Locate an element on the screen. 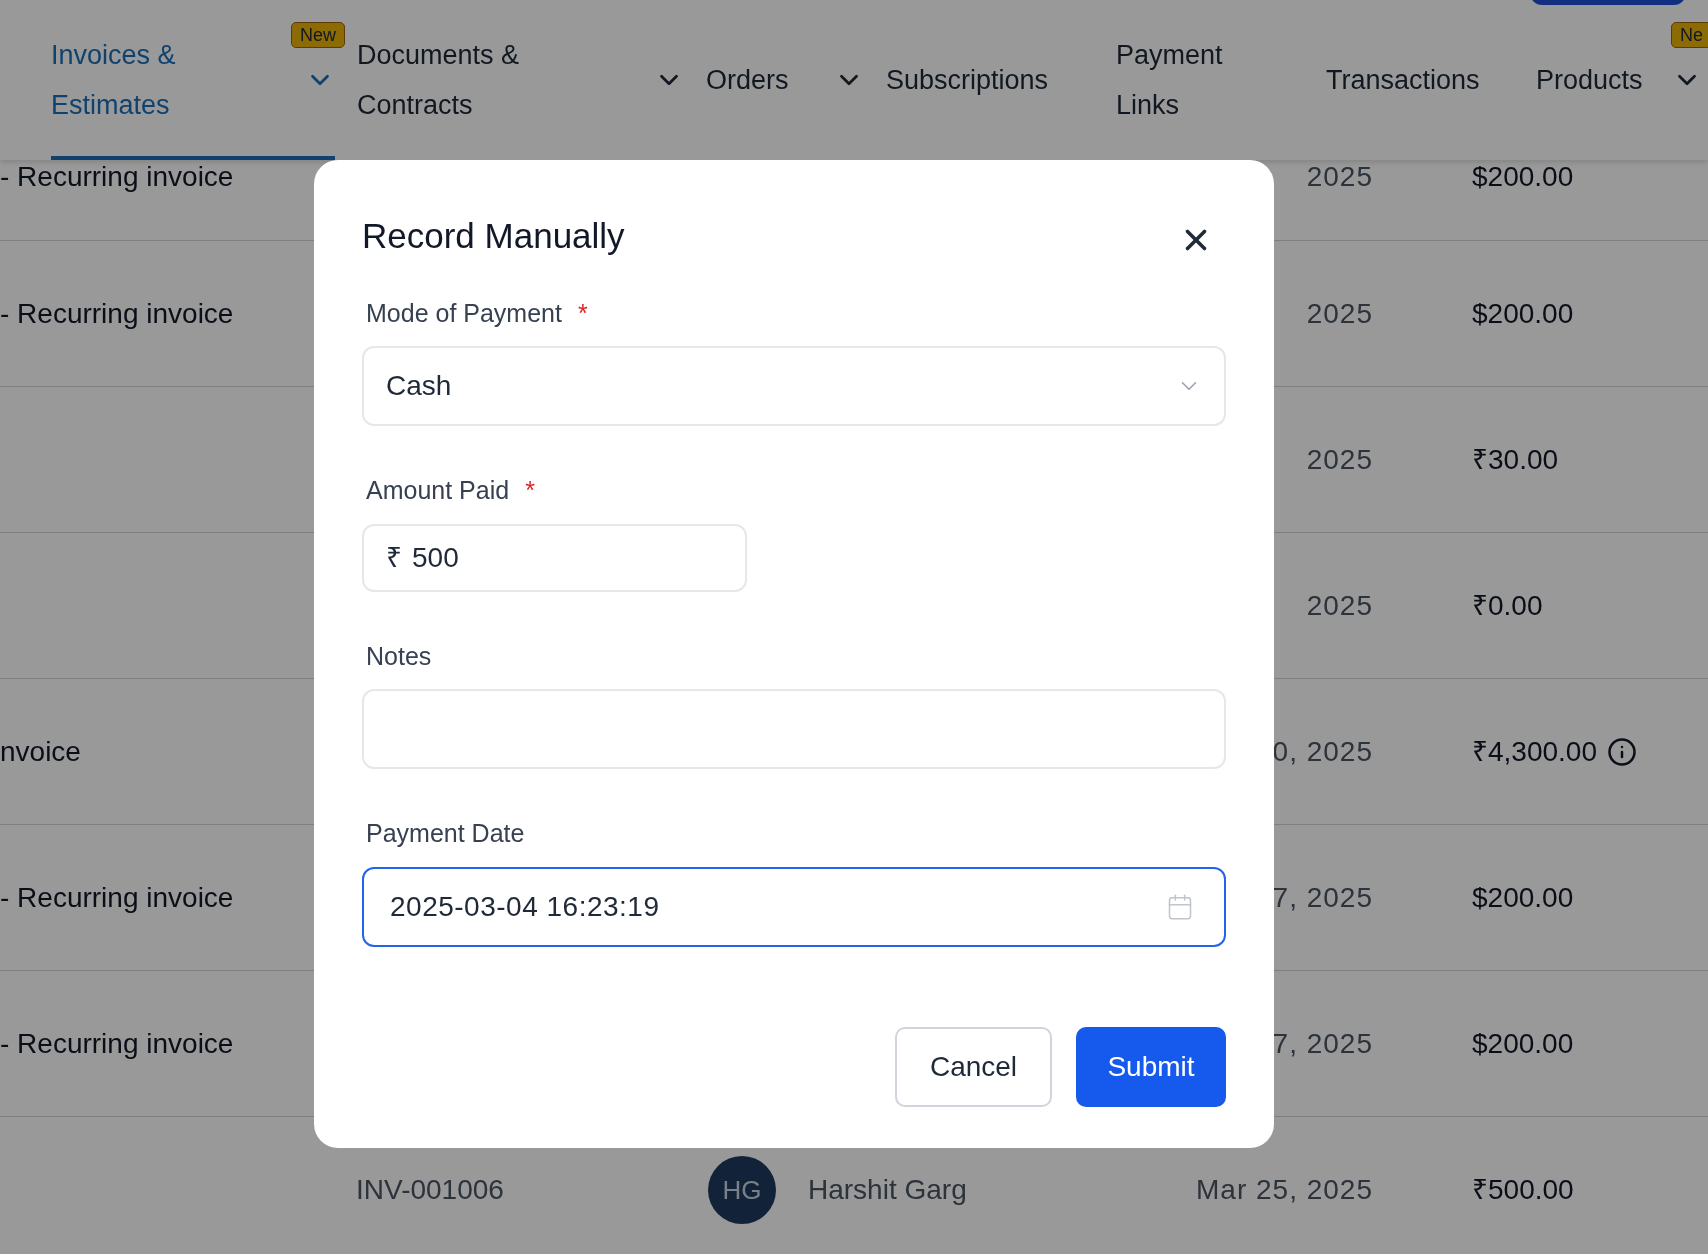 The height and width of the screenshot is (1254, 1708). table-cell: INV-001006 is located at coordinates (430, 1189).